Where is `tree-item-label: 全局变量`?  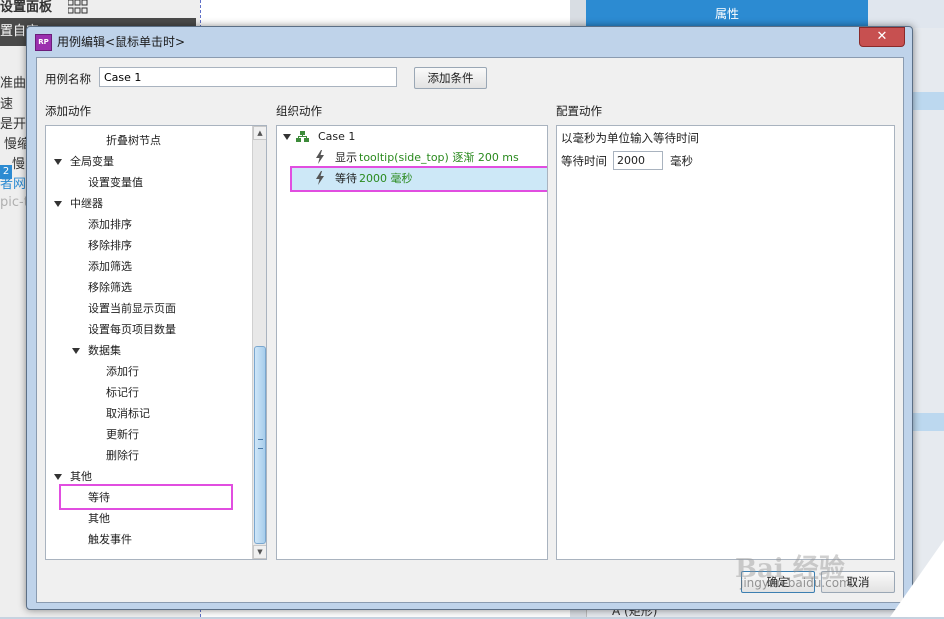 tree-item-label: 全局变量 is located at coordinates (92, 161).